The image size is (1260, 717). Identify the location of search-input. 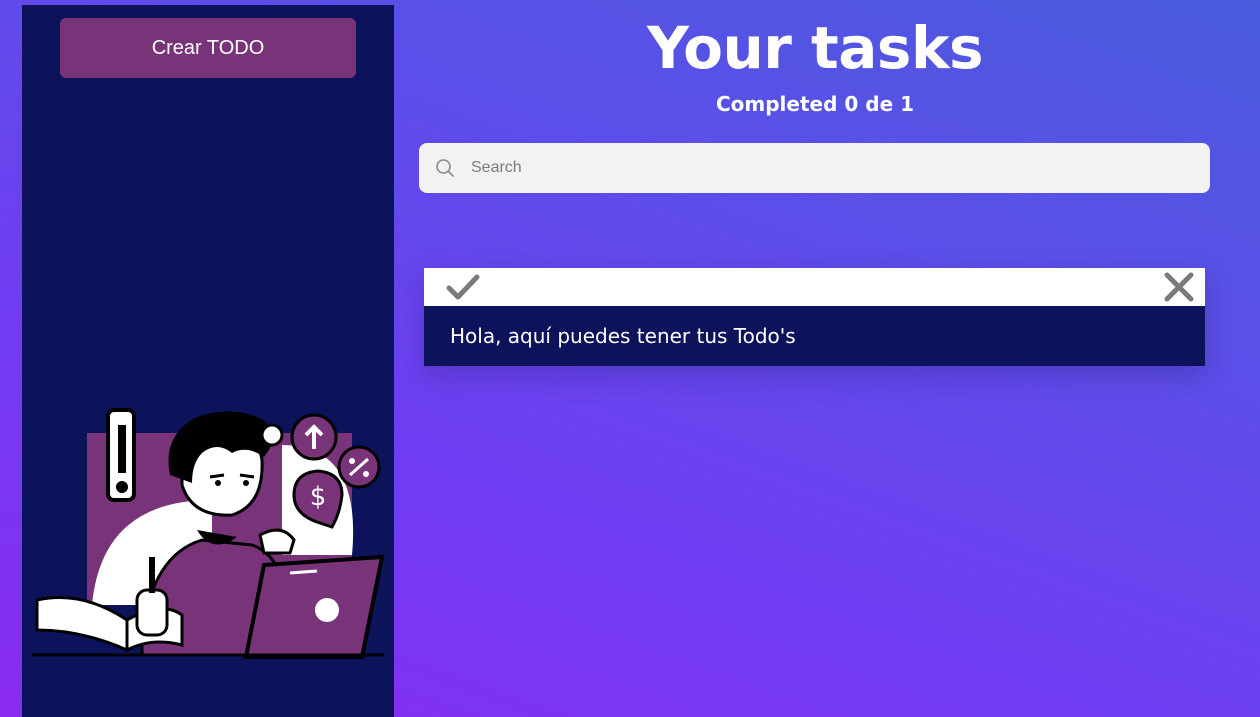
(831, 168).